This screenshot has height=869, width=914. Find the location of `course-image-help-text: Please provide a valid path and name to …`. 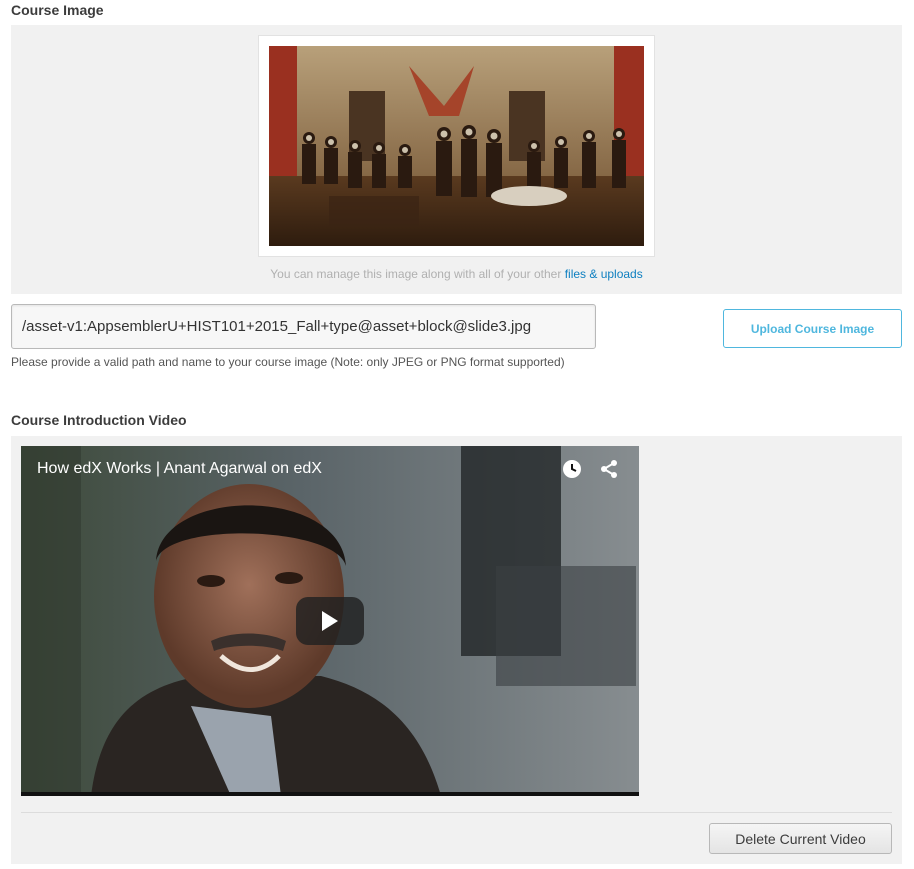

course-image-help-text: Please provide a valid path and name to … is located at coordinates (288, 362).